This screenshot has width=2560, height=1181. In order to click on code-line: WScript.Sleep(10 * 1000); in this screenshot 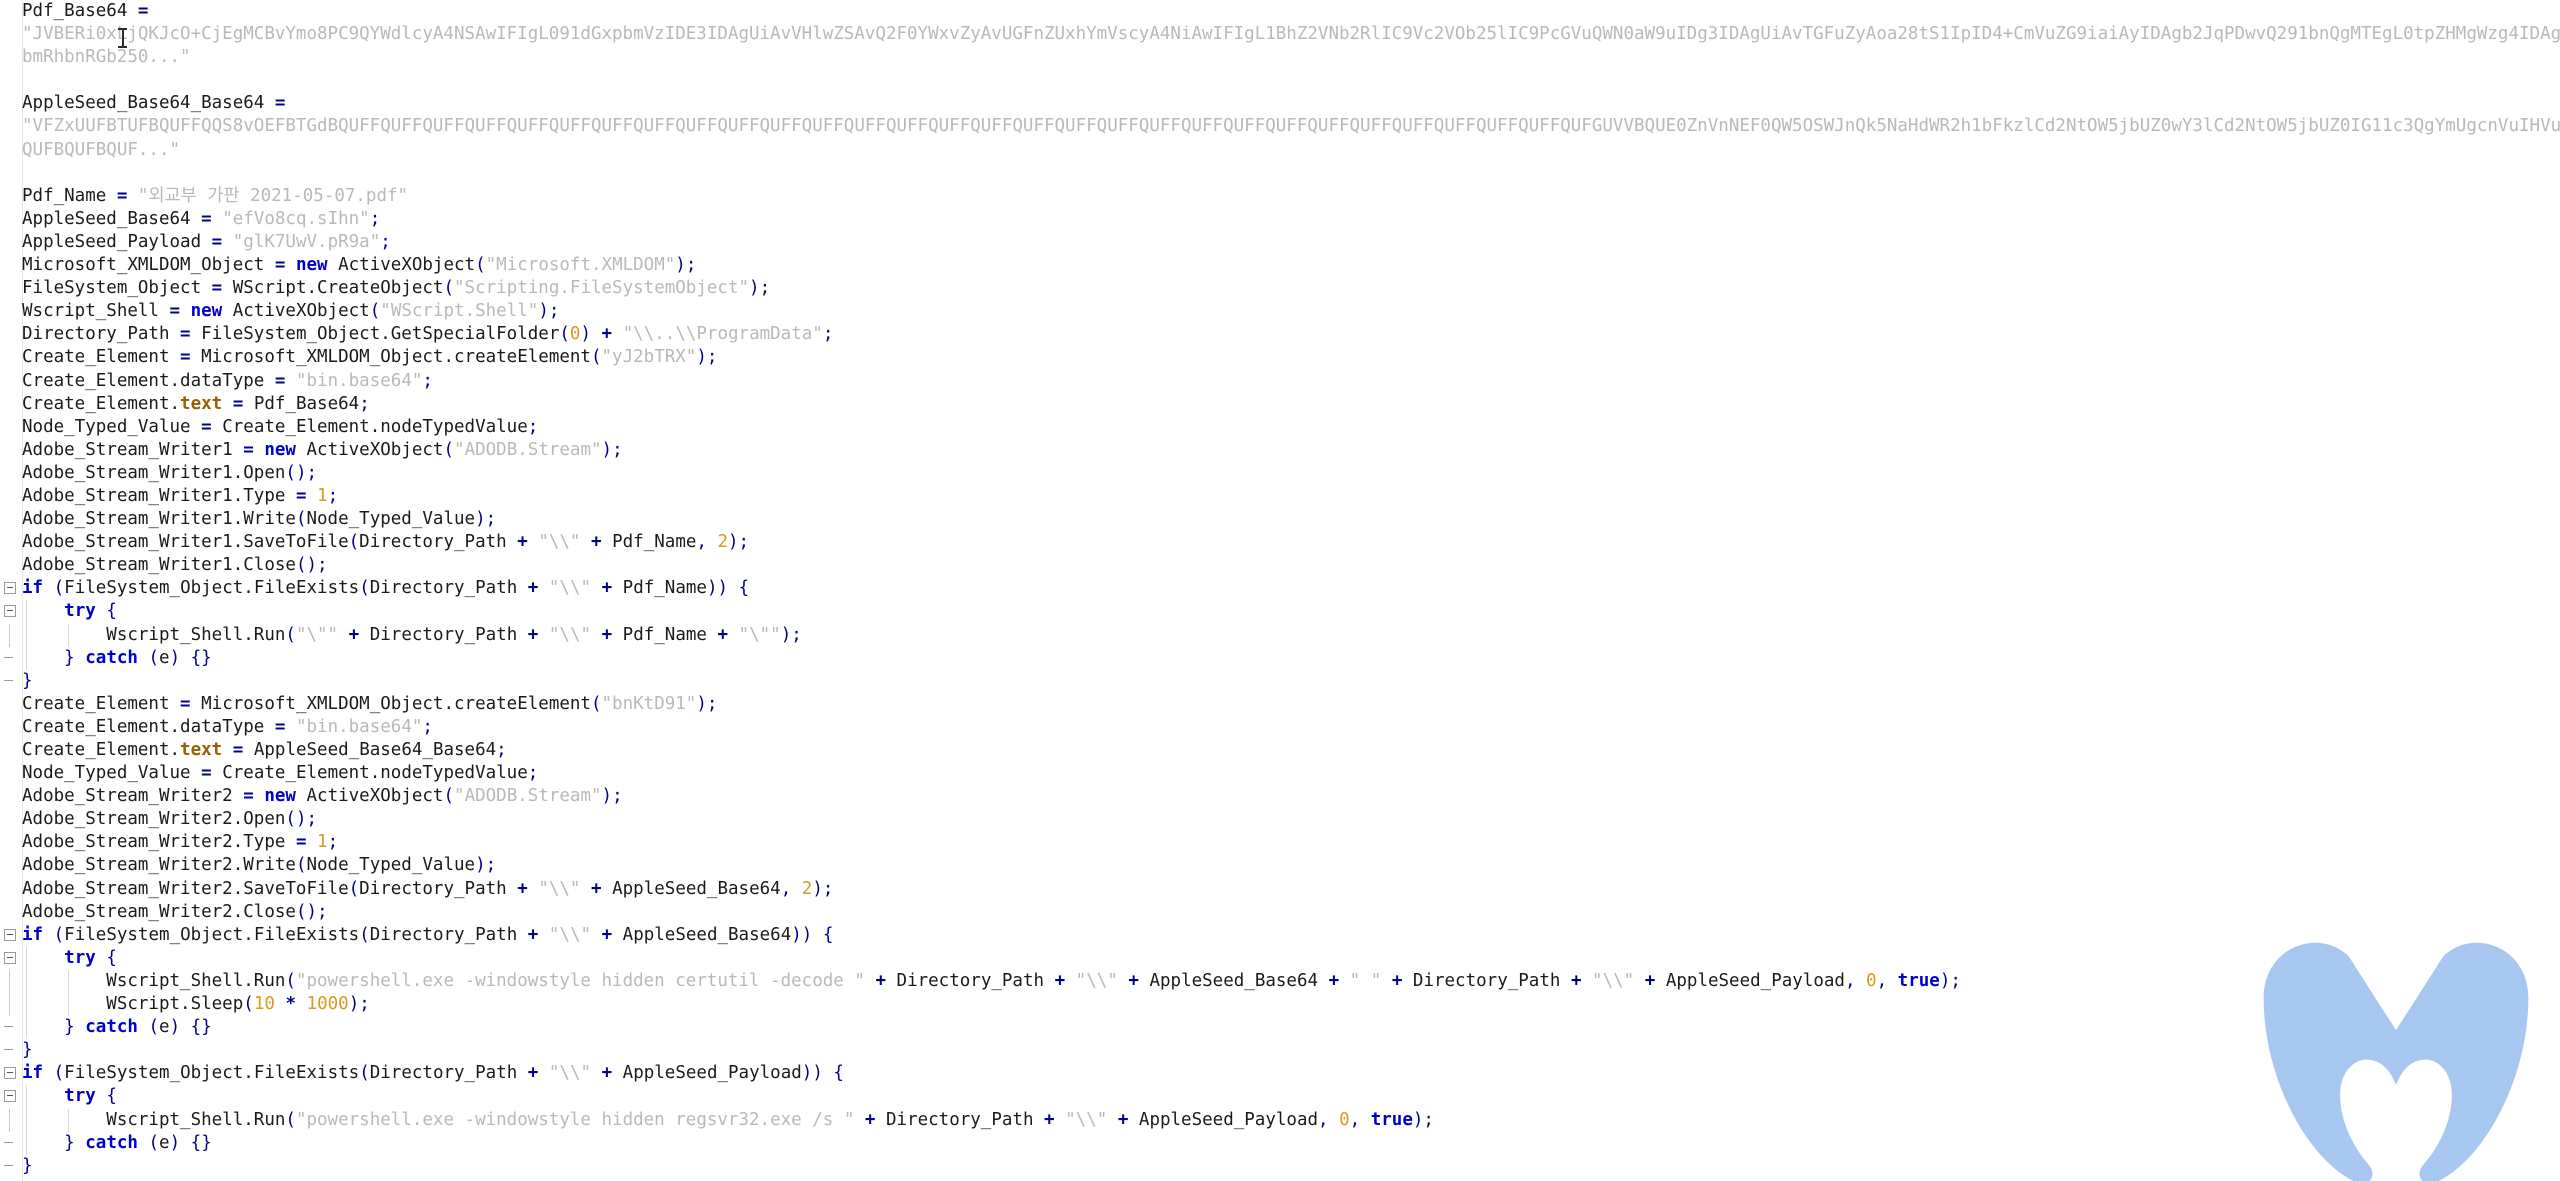, I will do `click(1280, 1005)`.